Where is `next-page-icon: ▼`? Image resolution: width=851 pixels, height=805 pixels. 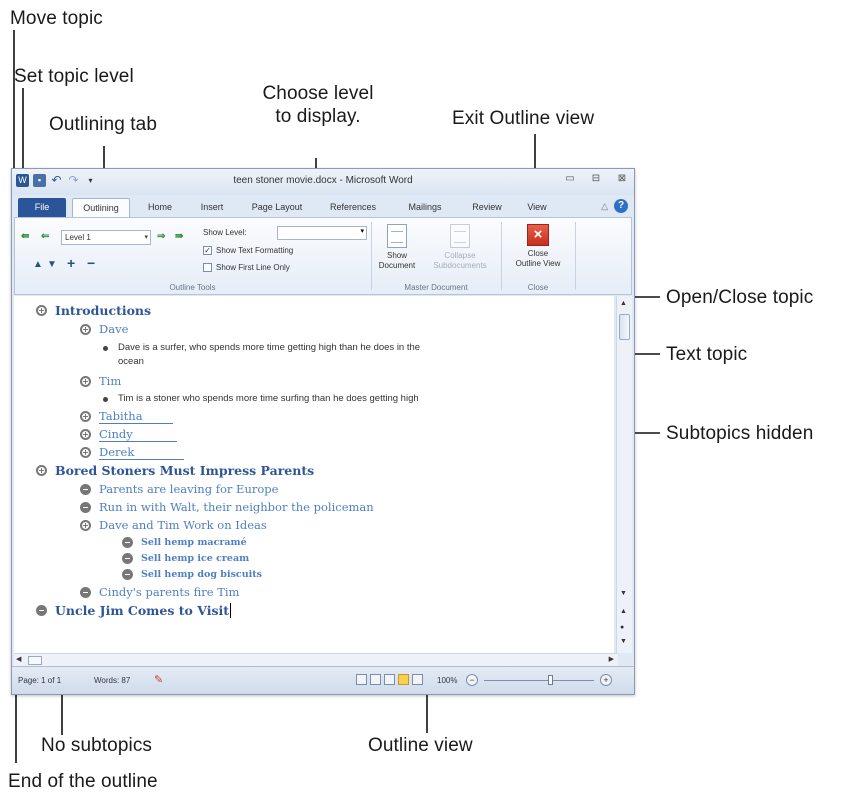
next-page-icon: ▼ is located at coordinates (623, 641).